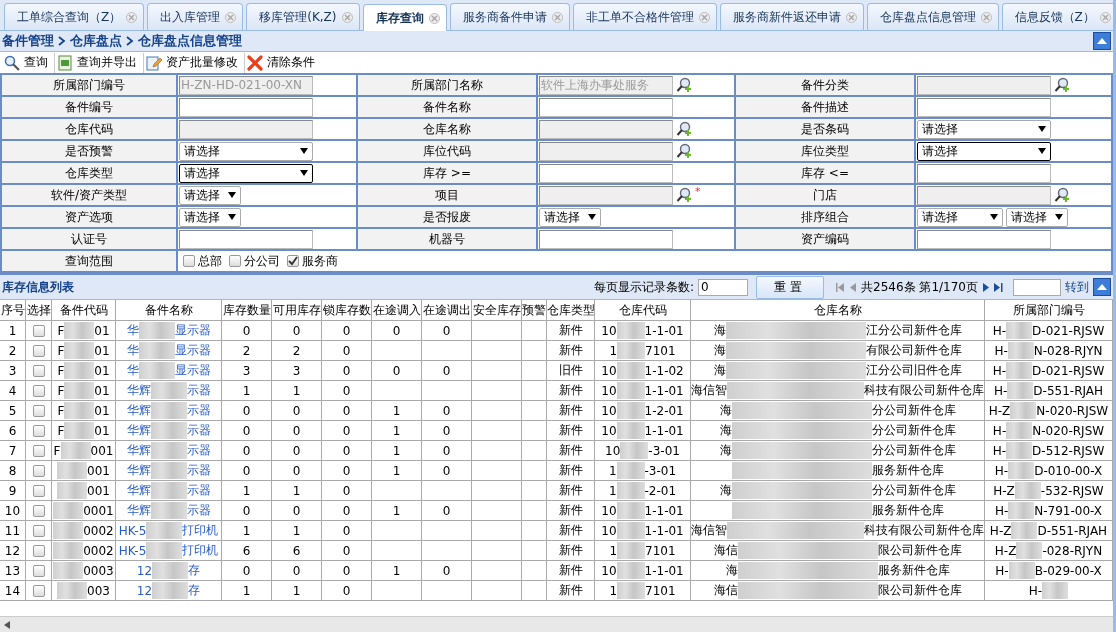 The height and width of the screenshot is (632, 1116). What do you see at coordinates (1037, 287) in the screenshot?
I see `page-number-field` at bounding box center [1037, 287].